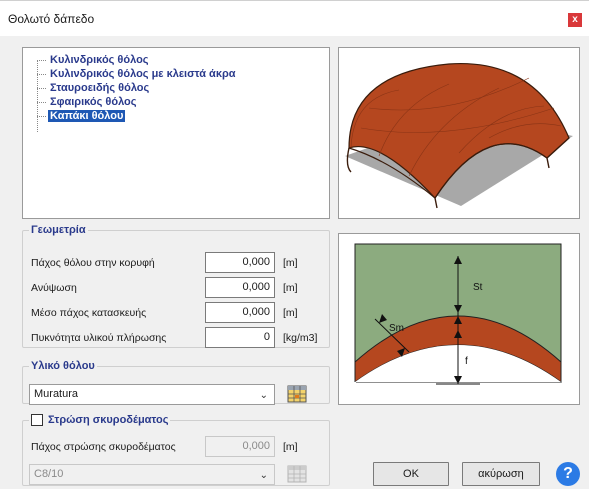  I want to click on help-icon: ?, so click(568, 474).